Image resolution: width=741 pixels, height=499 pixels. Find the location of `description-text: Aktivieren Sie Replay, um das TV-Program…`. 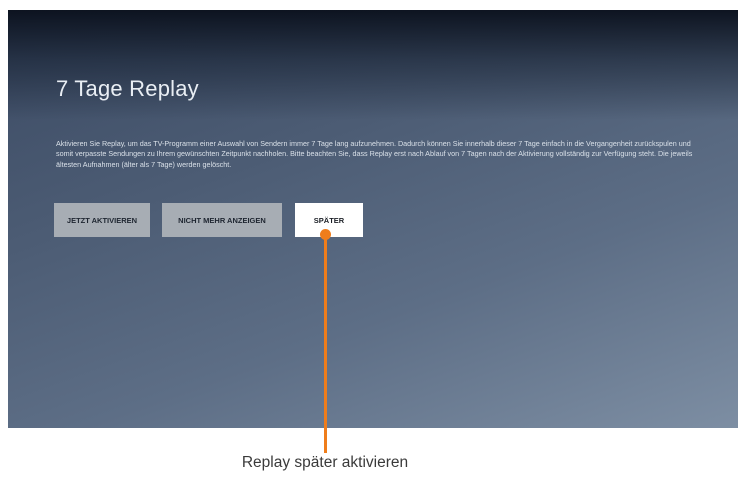

description-text: Aktivieren Sie Replay, um das TV-Program… is located at coordinates (374, 154).